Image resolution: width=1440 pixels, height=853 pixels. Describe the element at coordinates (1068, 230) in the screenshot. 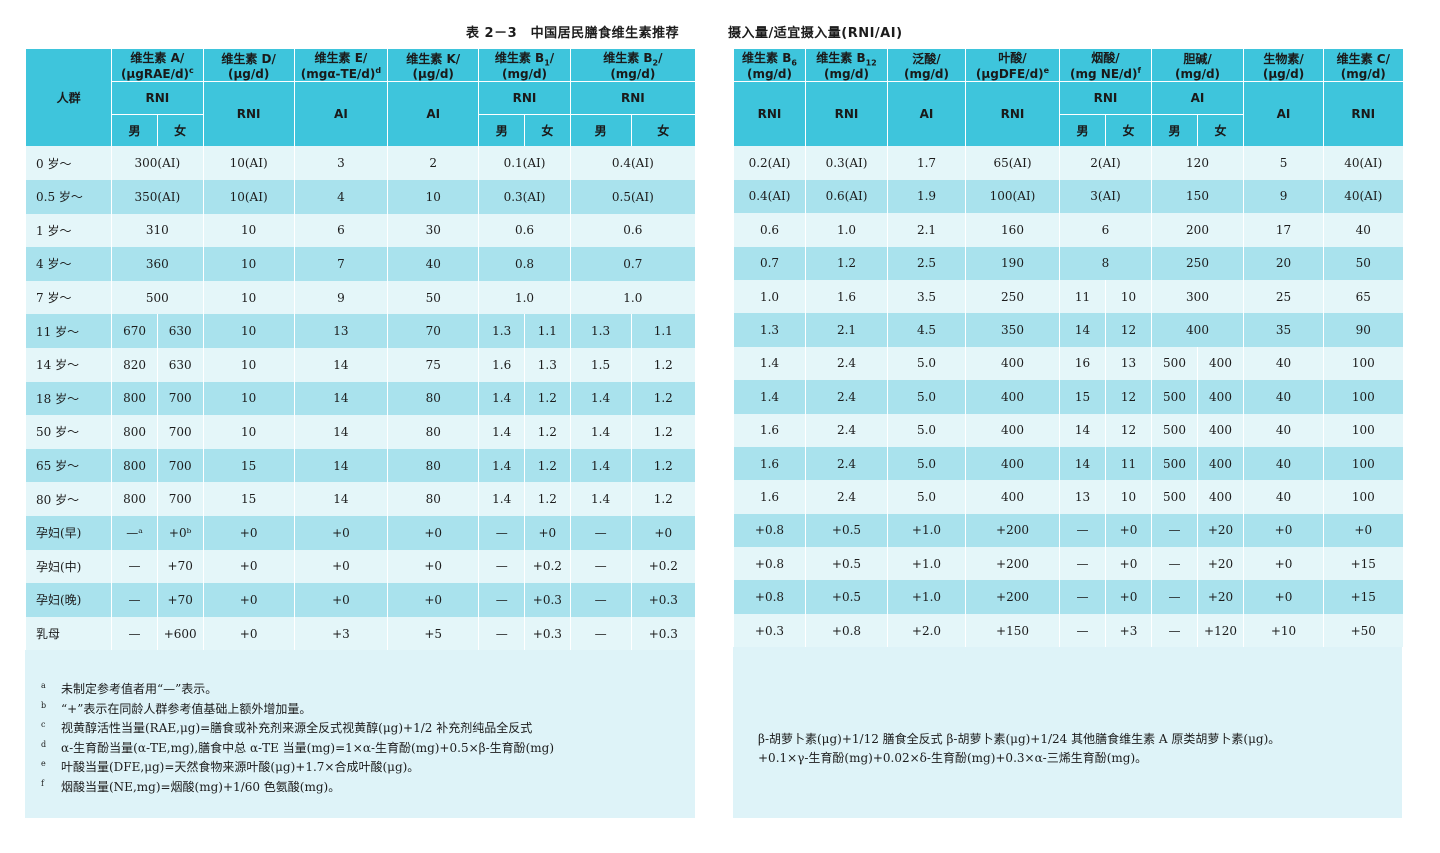

I see `table-row: 0.6 1.0 2.1 160 6 200 17 40` at that location.